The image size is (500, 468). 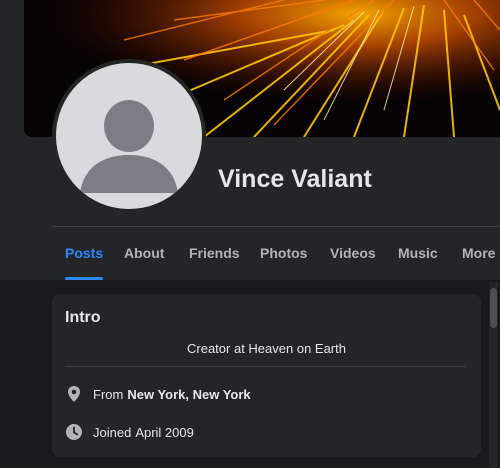 I want to click on profile-avatar, so click(x=129, y=136).